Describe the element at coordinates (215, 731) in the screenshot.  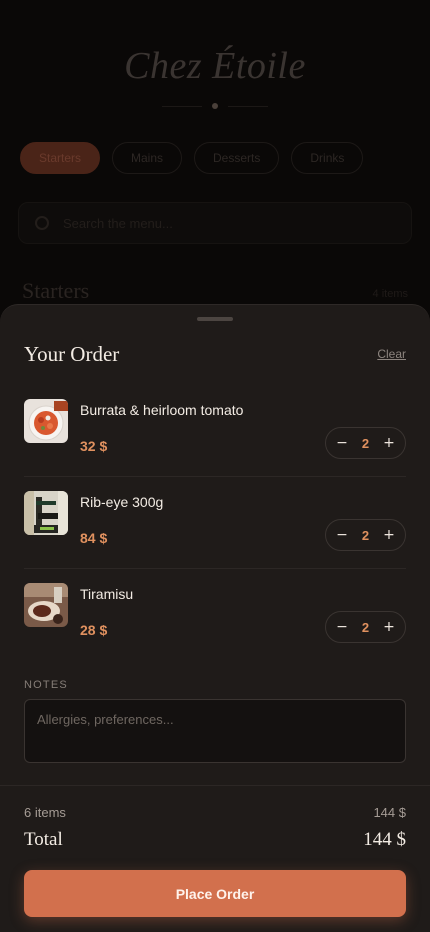
I see `notes-field` at that location.